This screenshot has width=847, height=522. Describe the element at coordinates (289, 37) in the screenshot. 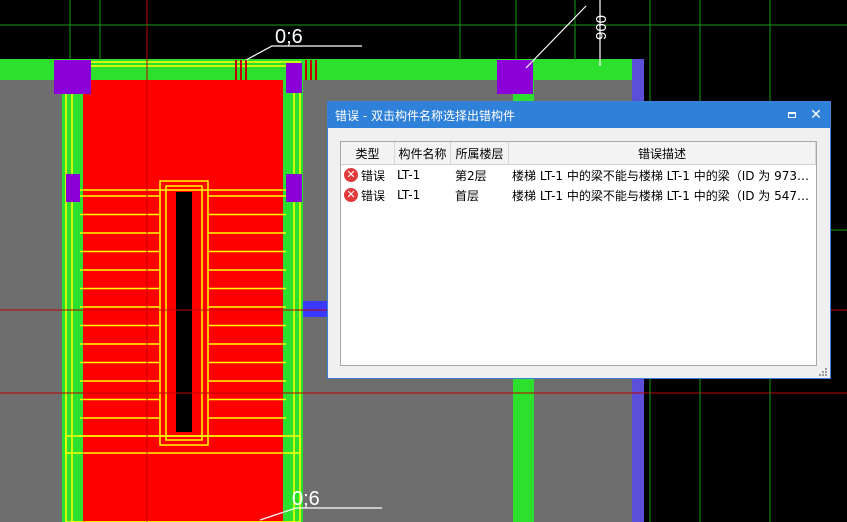

I see `dimension-label-top: 0;6` at that location.